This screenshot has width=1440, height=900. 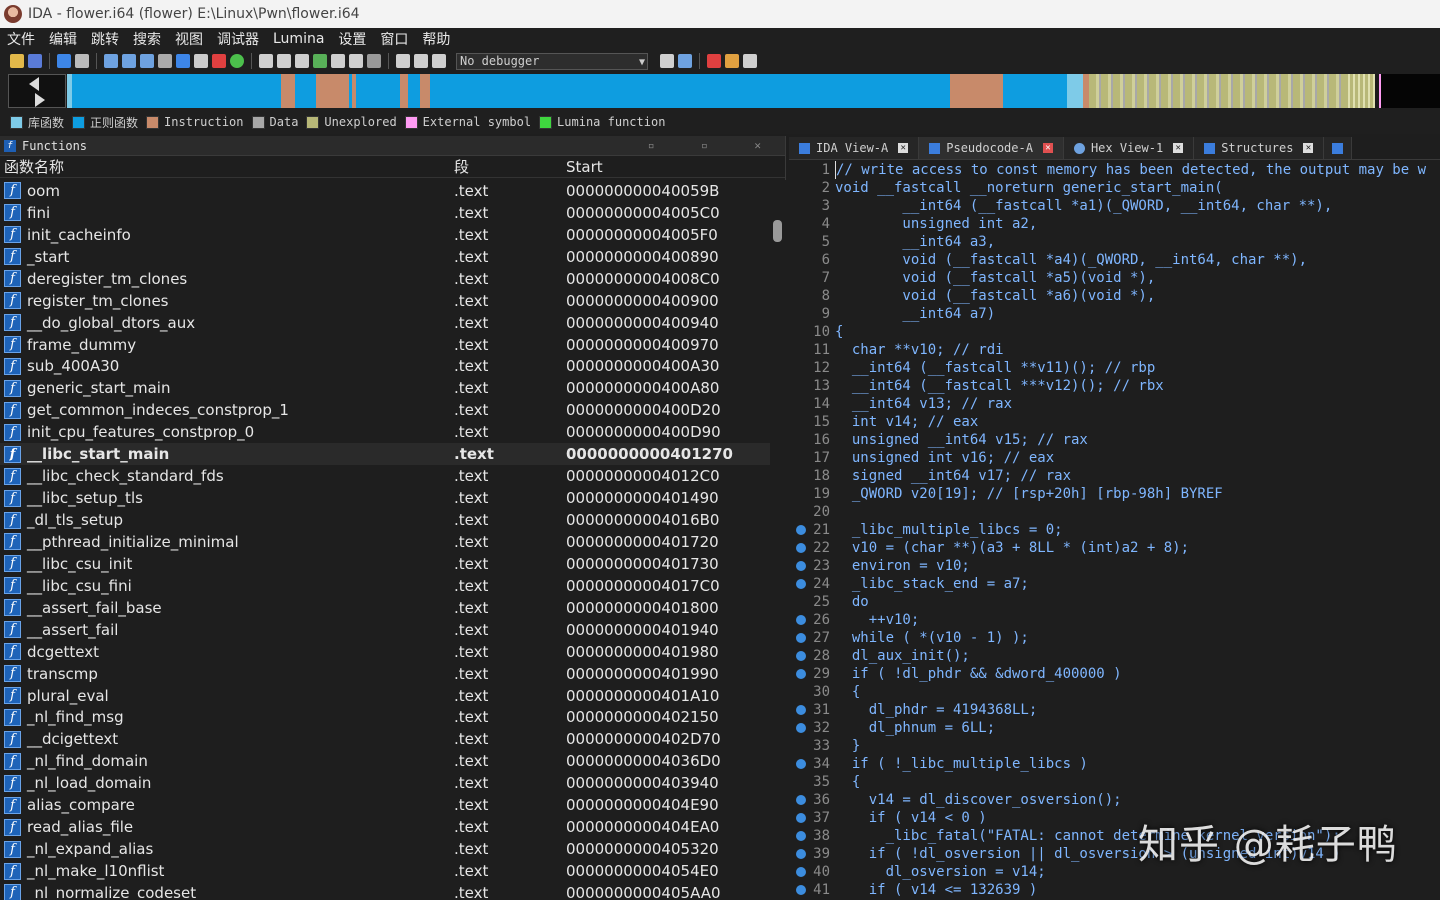 What do you see at coordinates (1114, 422) in the screenshot?
I see `code-line: 15 int v14; // eax` at bounding box center [1114, 422].